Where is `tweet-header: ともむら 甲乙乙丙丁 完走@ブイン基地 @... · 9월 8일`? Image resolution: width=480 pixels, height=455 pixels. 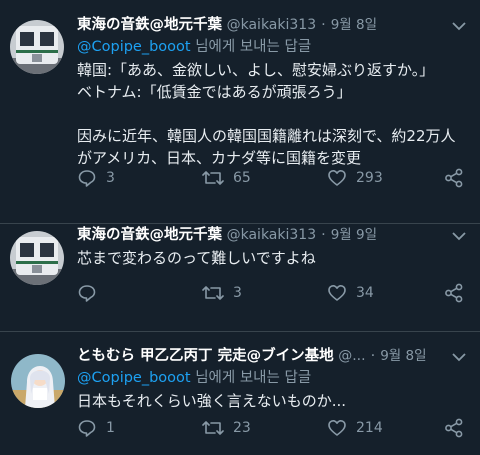 tweet-header: ともむら 甲乙乙丙丁 完走@ブイン基地 @... · 9월 8일 is located at coordinates (273, 356).